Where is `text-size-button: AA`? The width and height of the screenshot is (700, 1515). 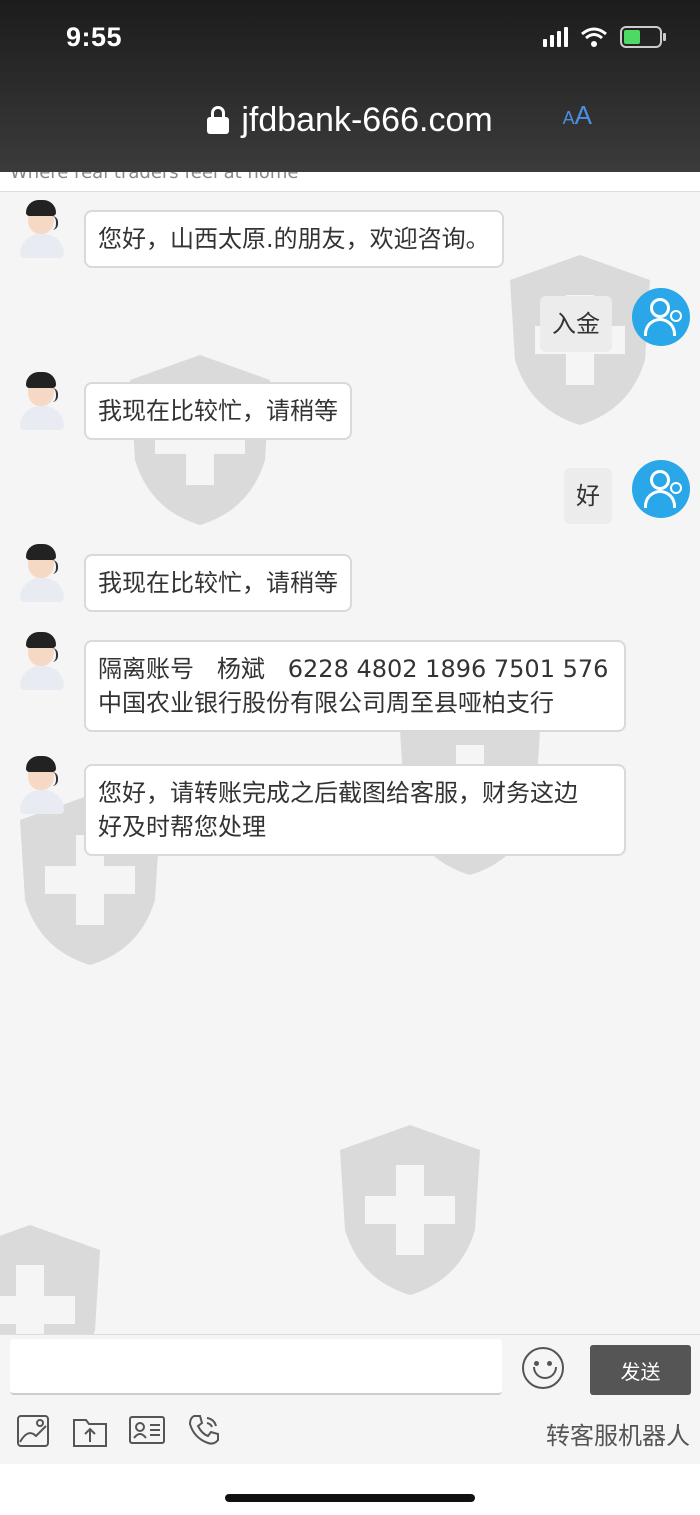 text-size-button: AA is located at coordinates (577, 115).